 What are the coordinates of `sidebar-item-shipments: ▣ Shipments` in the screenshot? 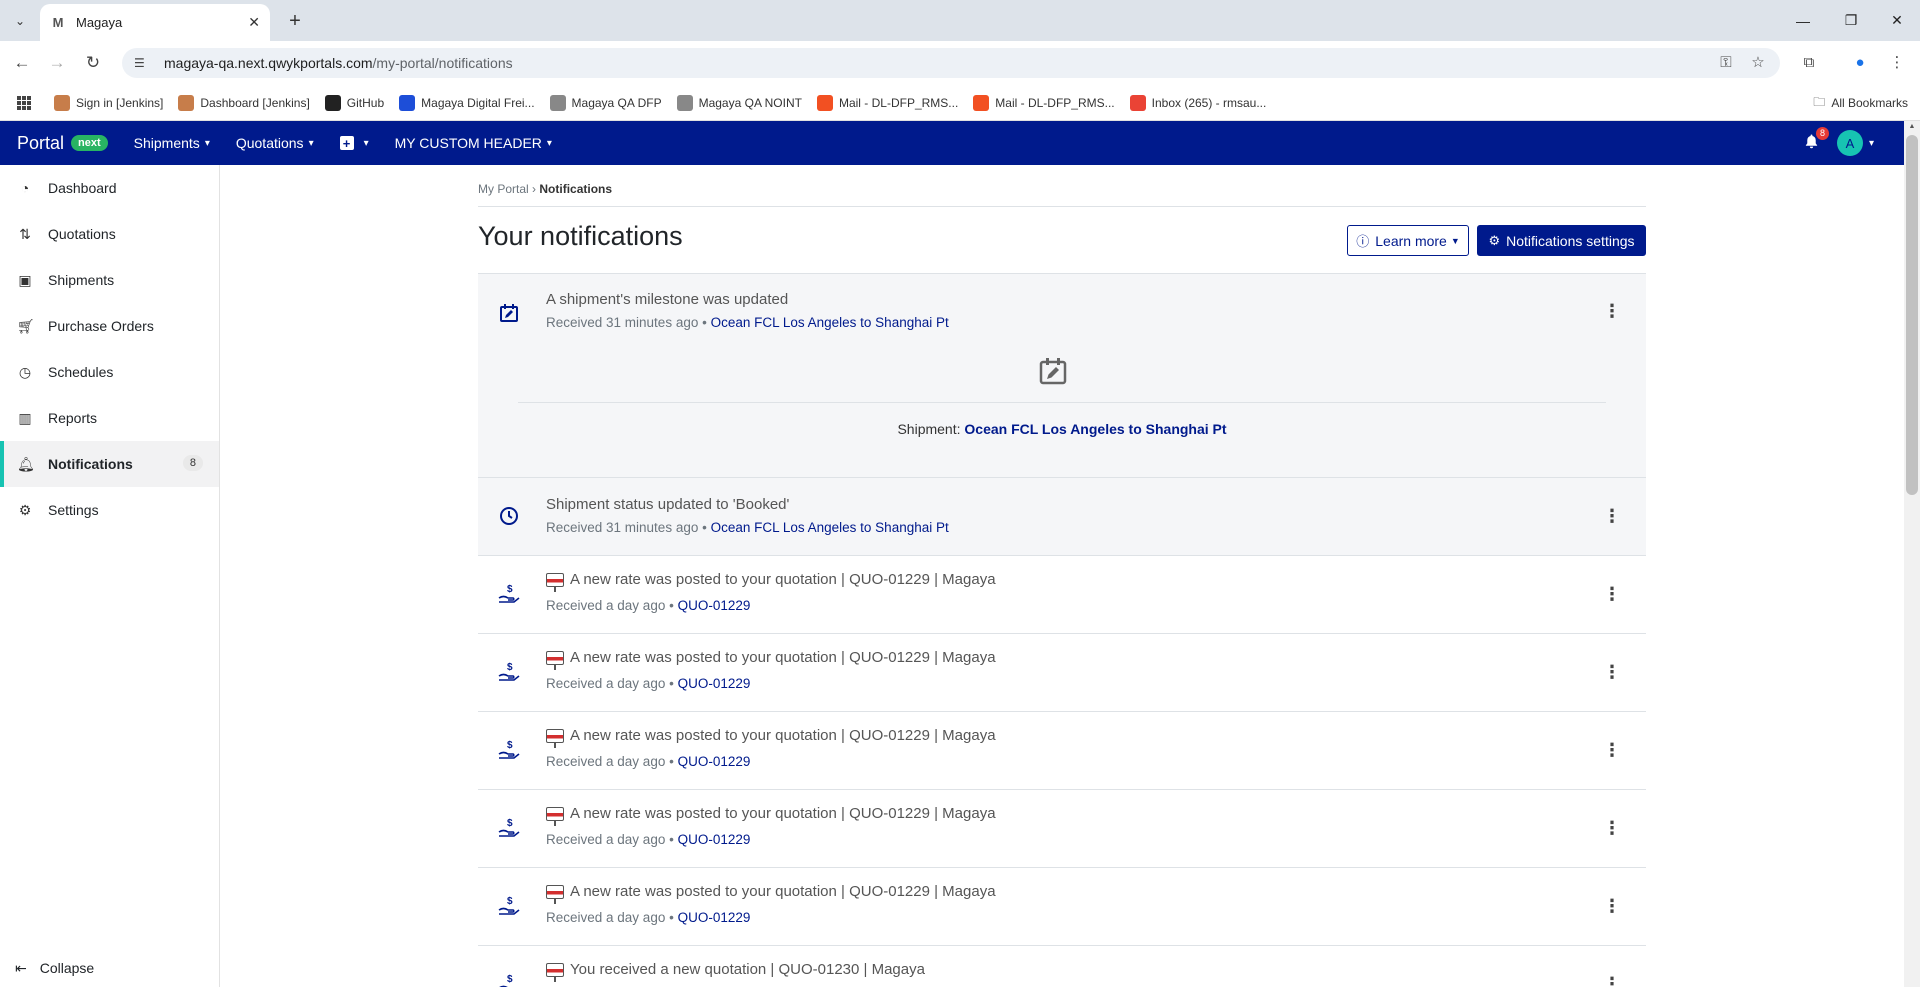 It's located at (109, 280).